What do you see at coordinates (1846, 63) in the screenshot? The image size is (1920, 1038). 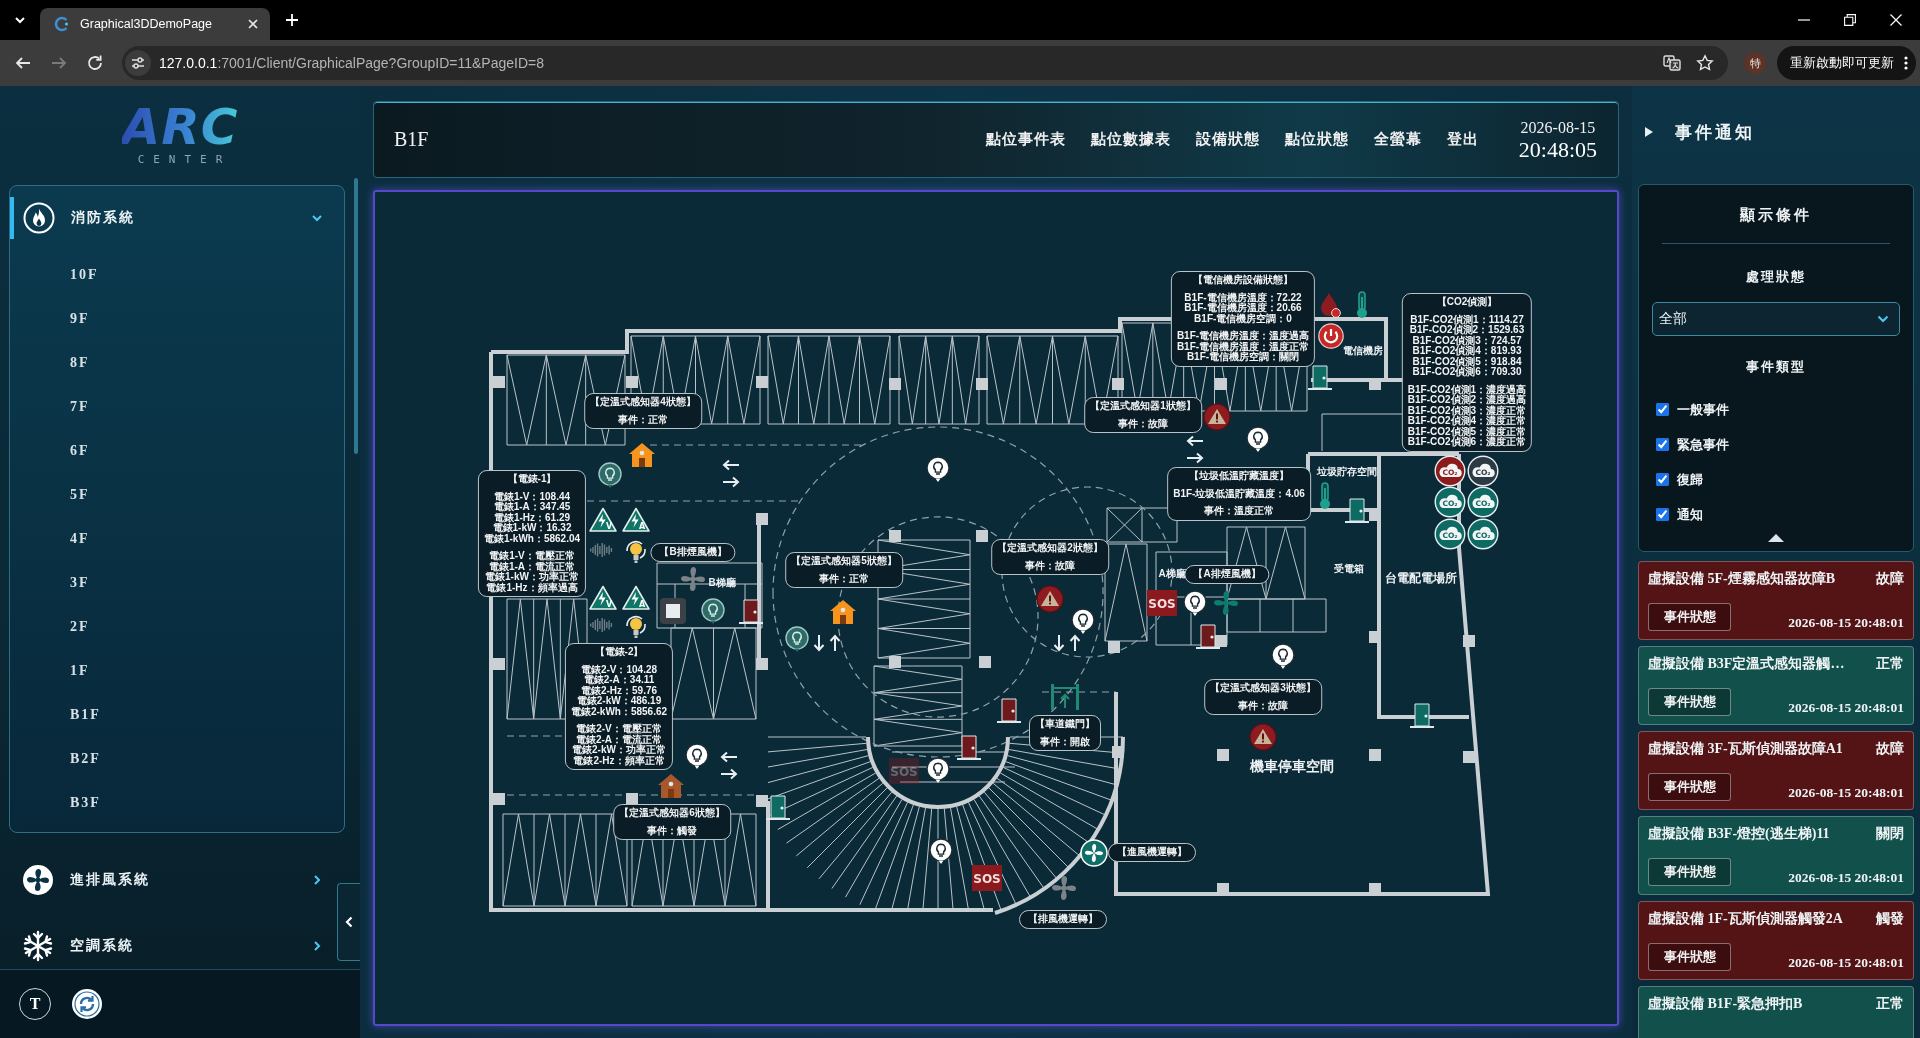 I see `update-button: 重新啟動即可更新` at bounding box center [1846, 63].